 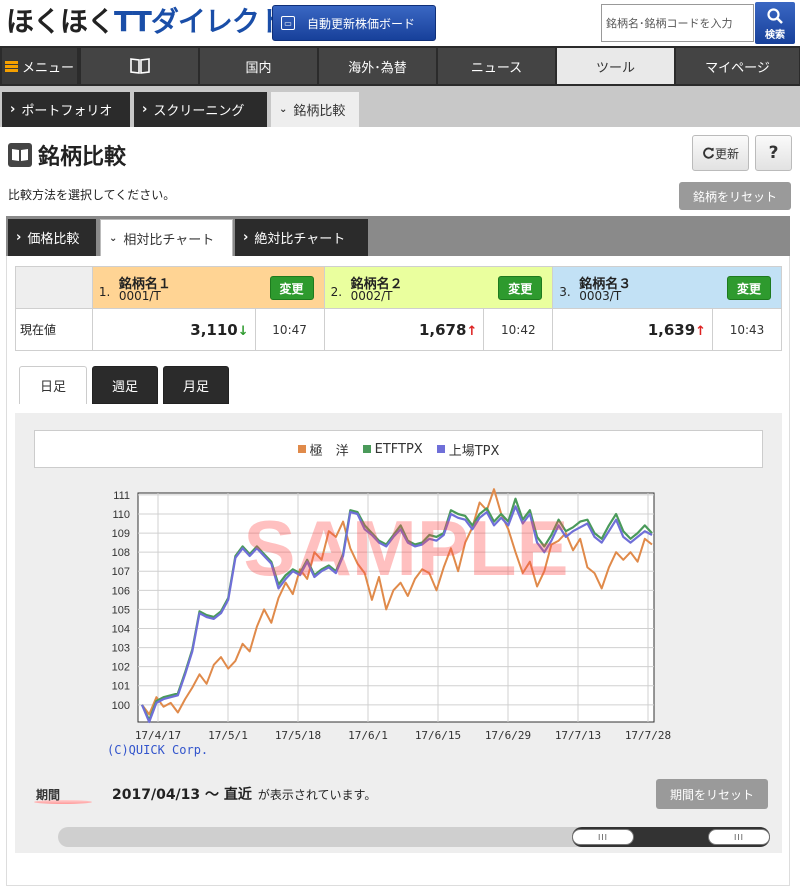 What do you see at coordinates (749, 288) in the screenshot?
I see `change-stock-3-button: 変更` at bounding box center [749, 288].